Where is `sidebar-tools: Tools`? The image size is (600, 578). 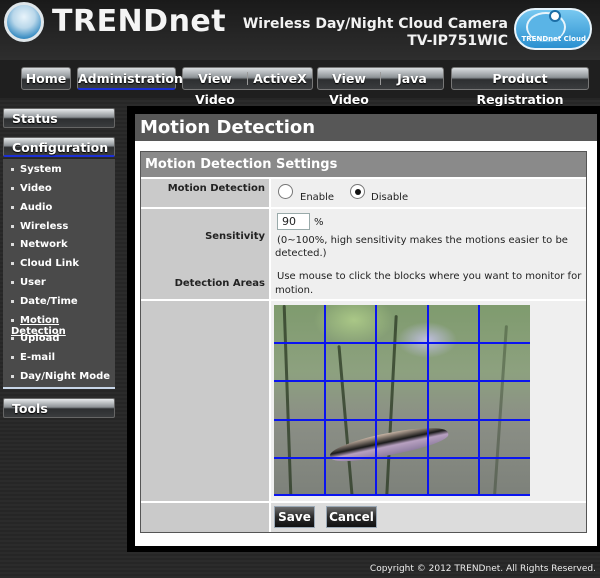
sidebar-tools: Tools is located at coordinates (59, 408).